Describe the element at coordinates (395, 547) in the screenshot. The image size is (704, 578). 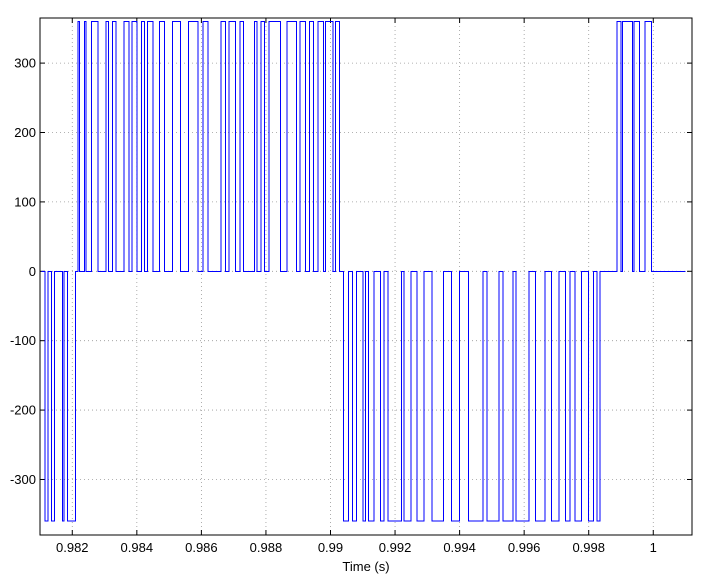
I see `x-tick-label: 0.992` at that location.